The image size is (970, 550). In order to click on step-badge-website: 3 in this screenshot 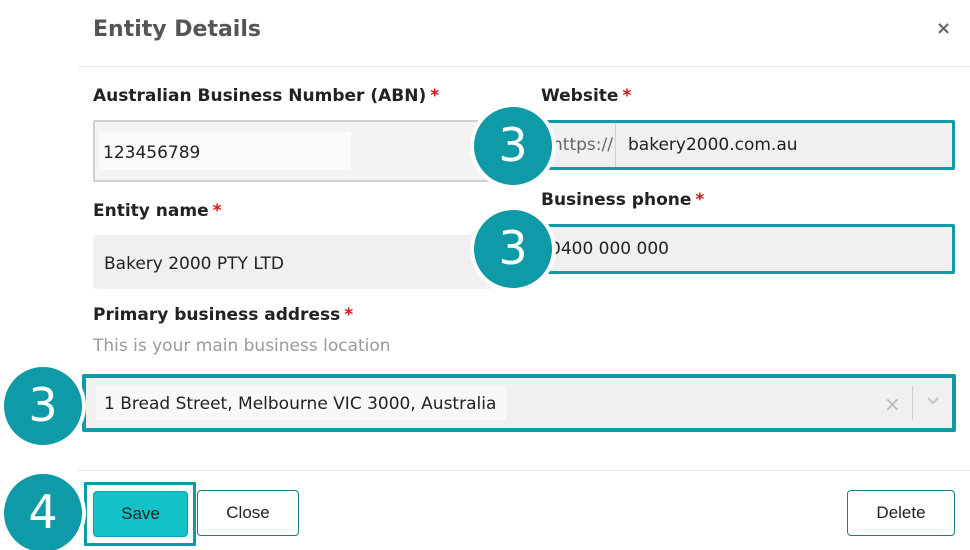, I will do `click(513, 146)`.